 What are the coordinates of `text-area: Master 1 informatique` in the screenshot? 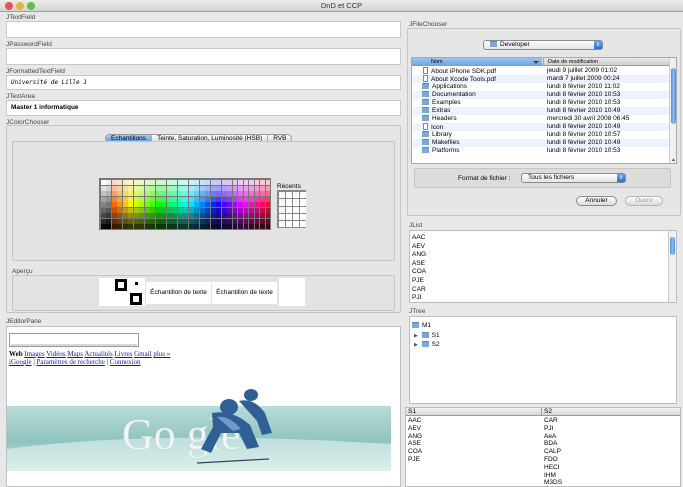 It's located at (203, 108).